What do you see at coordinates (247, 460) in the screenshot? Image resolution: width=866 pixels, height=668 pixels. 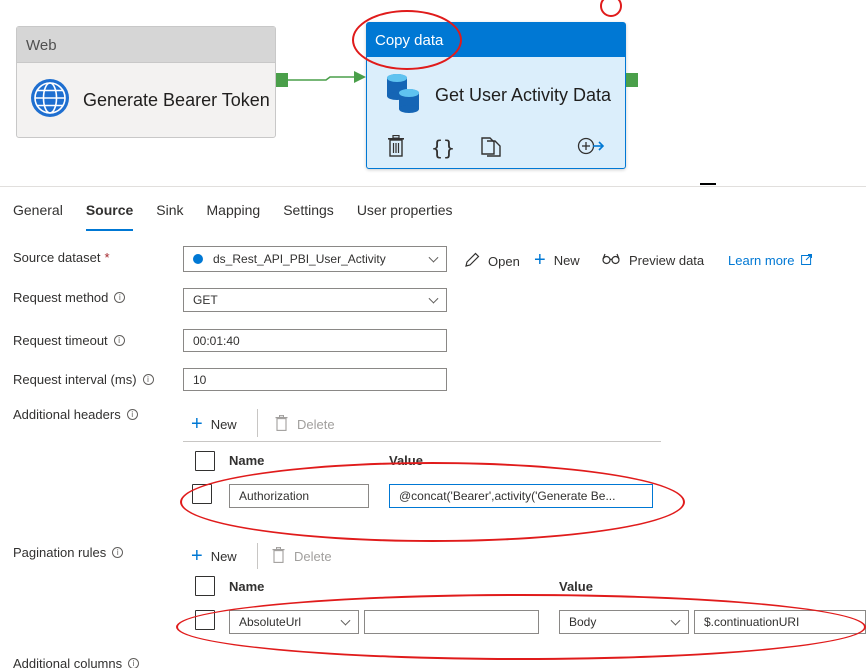 I see `headers-col-name: Name` at bounding box center [247, 460].